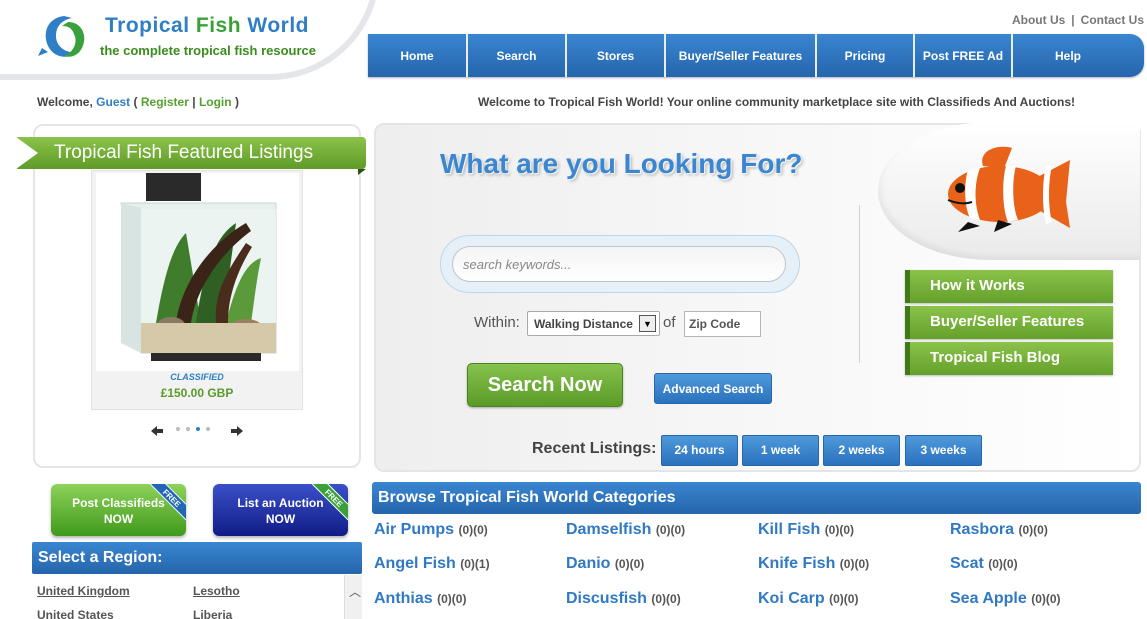 The image size is (1147, 619). Describe the element at coordinates (713, 388) in the screenshot. I see `advanced-search-button: Advanced Search` at that location.